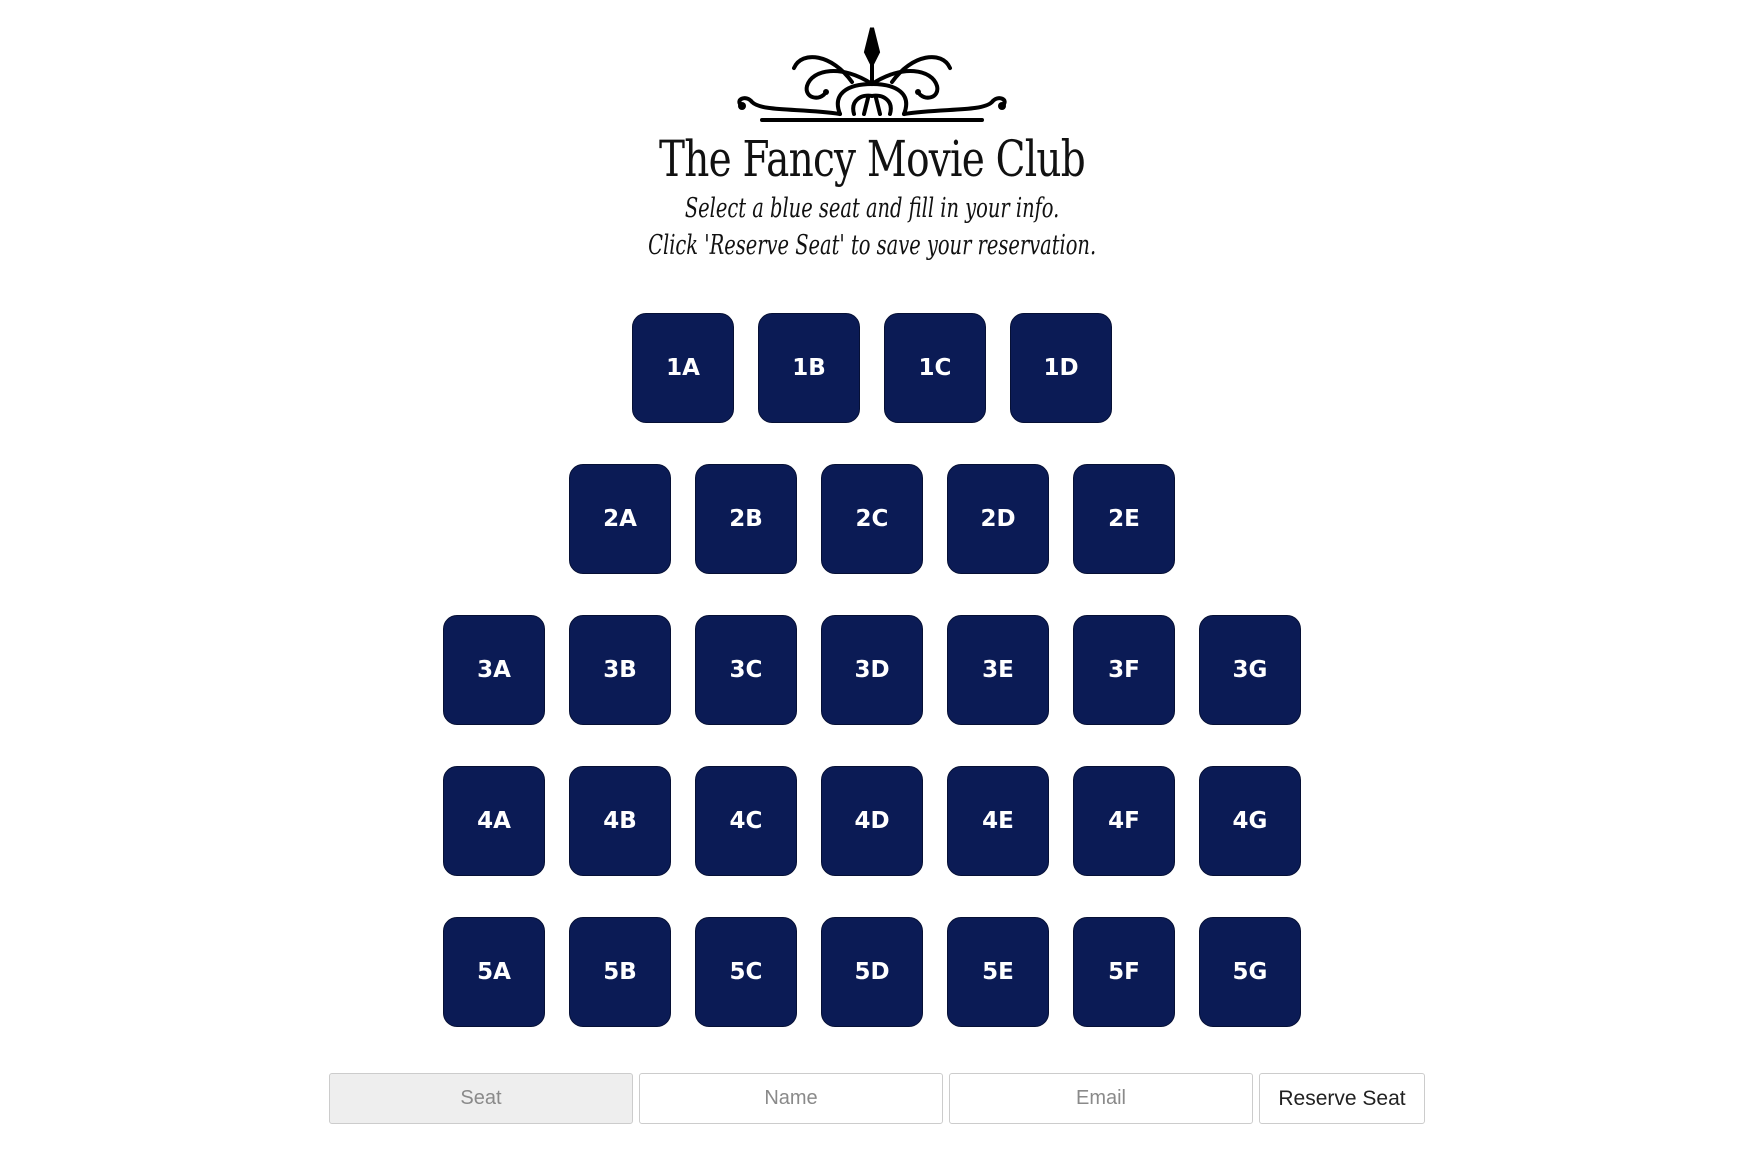 This screenshot has width=1744, height=1159. What do you see at coordinates (746, 519) in the screenshot?
I see `seat-2b-button: 2B` at bounding box center [746, 519].